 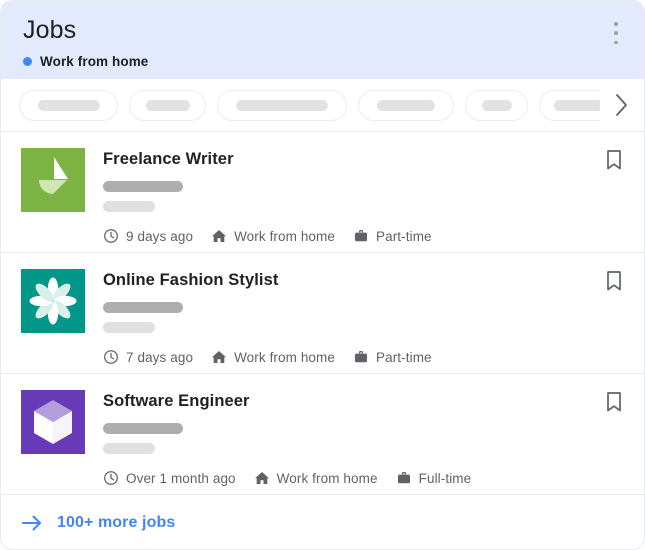 I want to click on arrow-right-icon, so click(x=32, y=523).